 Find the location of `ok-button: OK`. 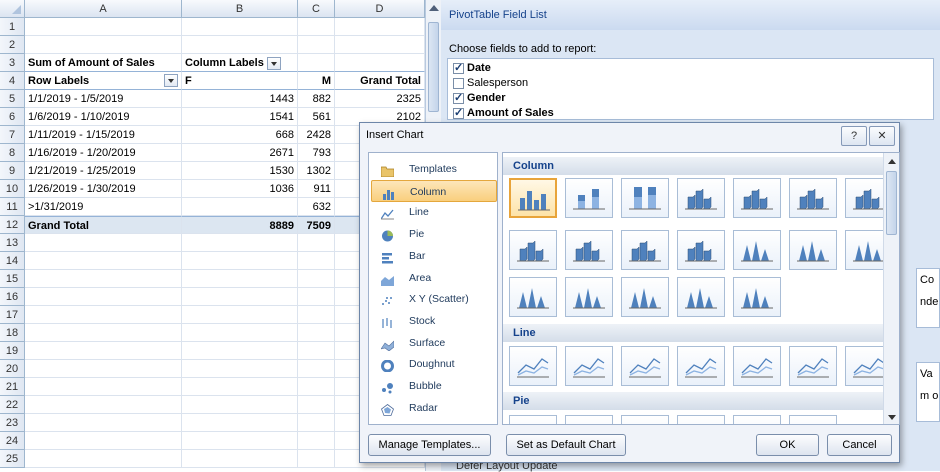

ok-button: OK is located at coordinates (787, 445).